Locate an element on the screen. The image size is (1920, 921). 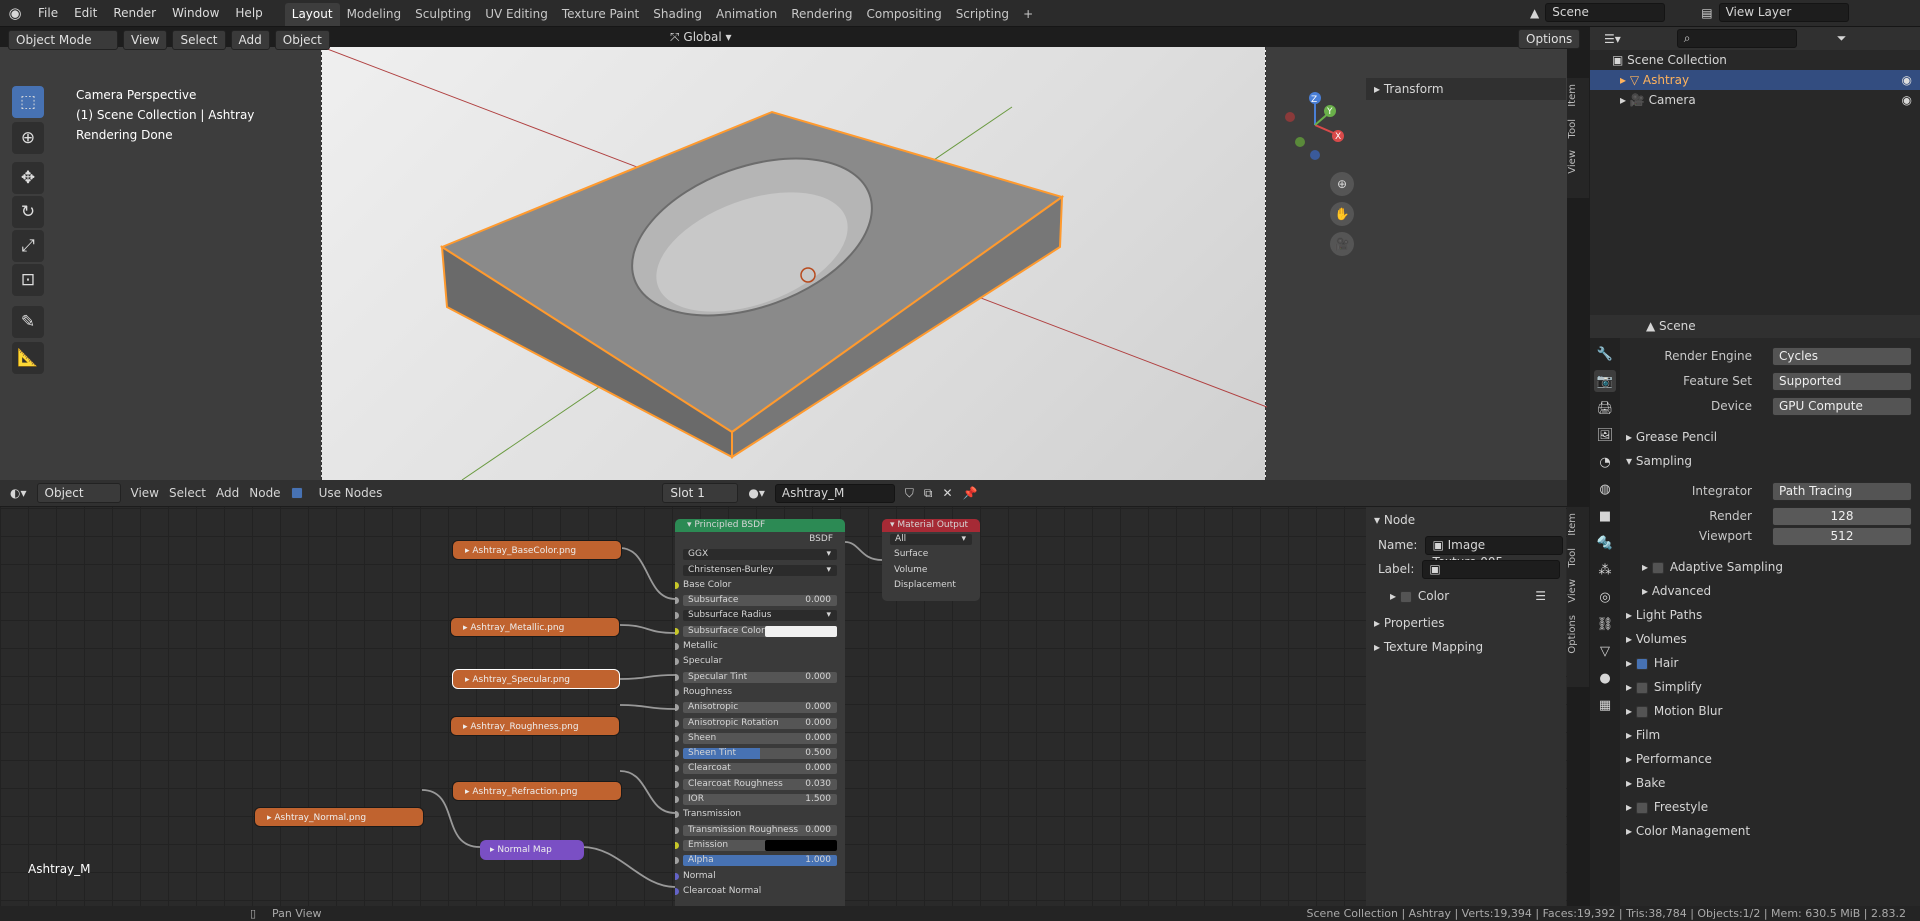
unlink-material-close-icon: ✕ is located at coordinates (947, 493).